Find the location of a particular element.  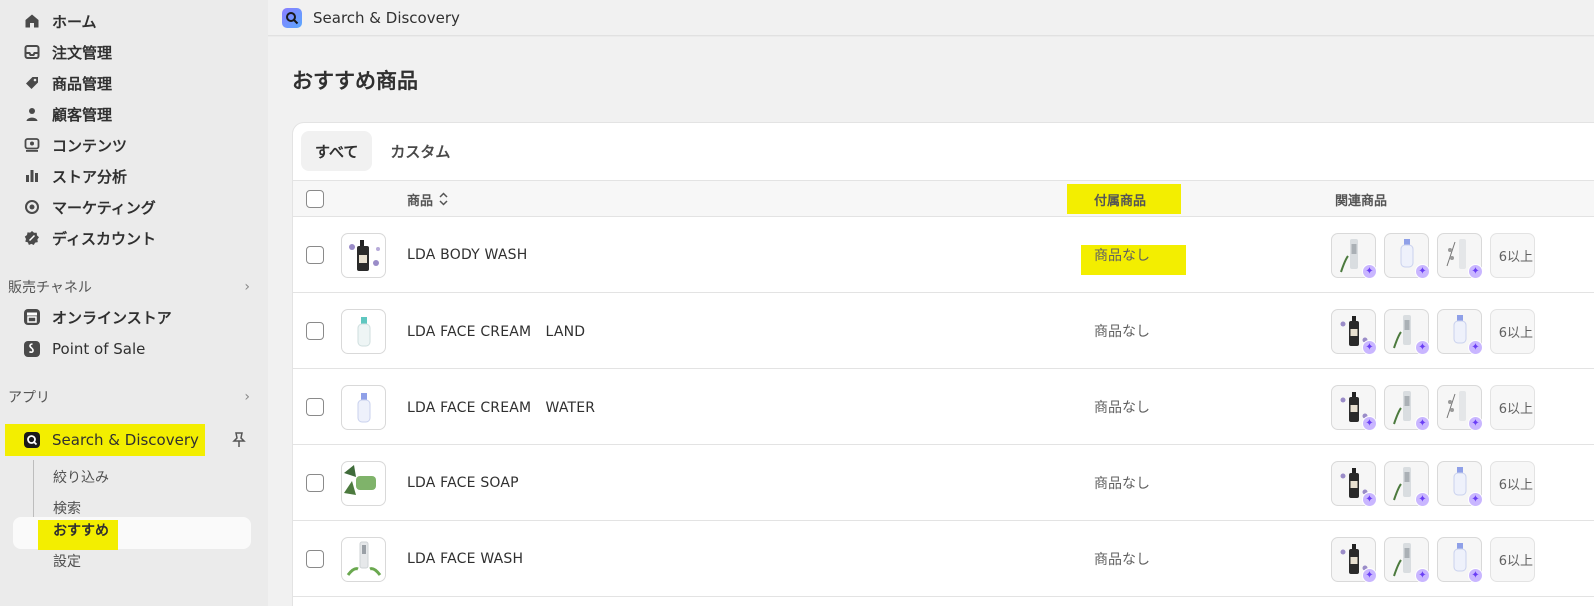

tab-custom: カスタム is located at coordinates (420, 151).